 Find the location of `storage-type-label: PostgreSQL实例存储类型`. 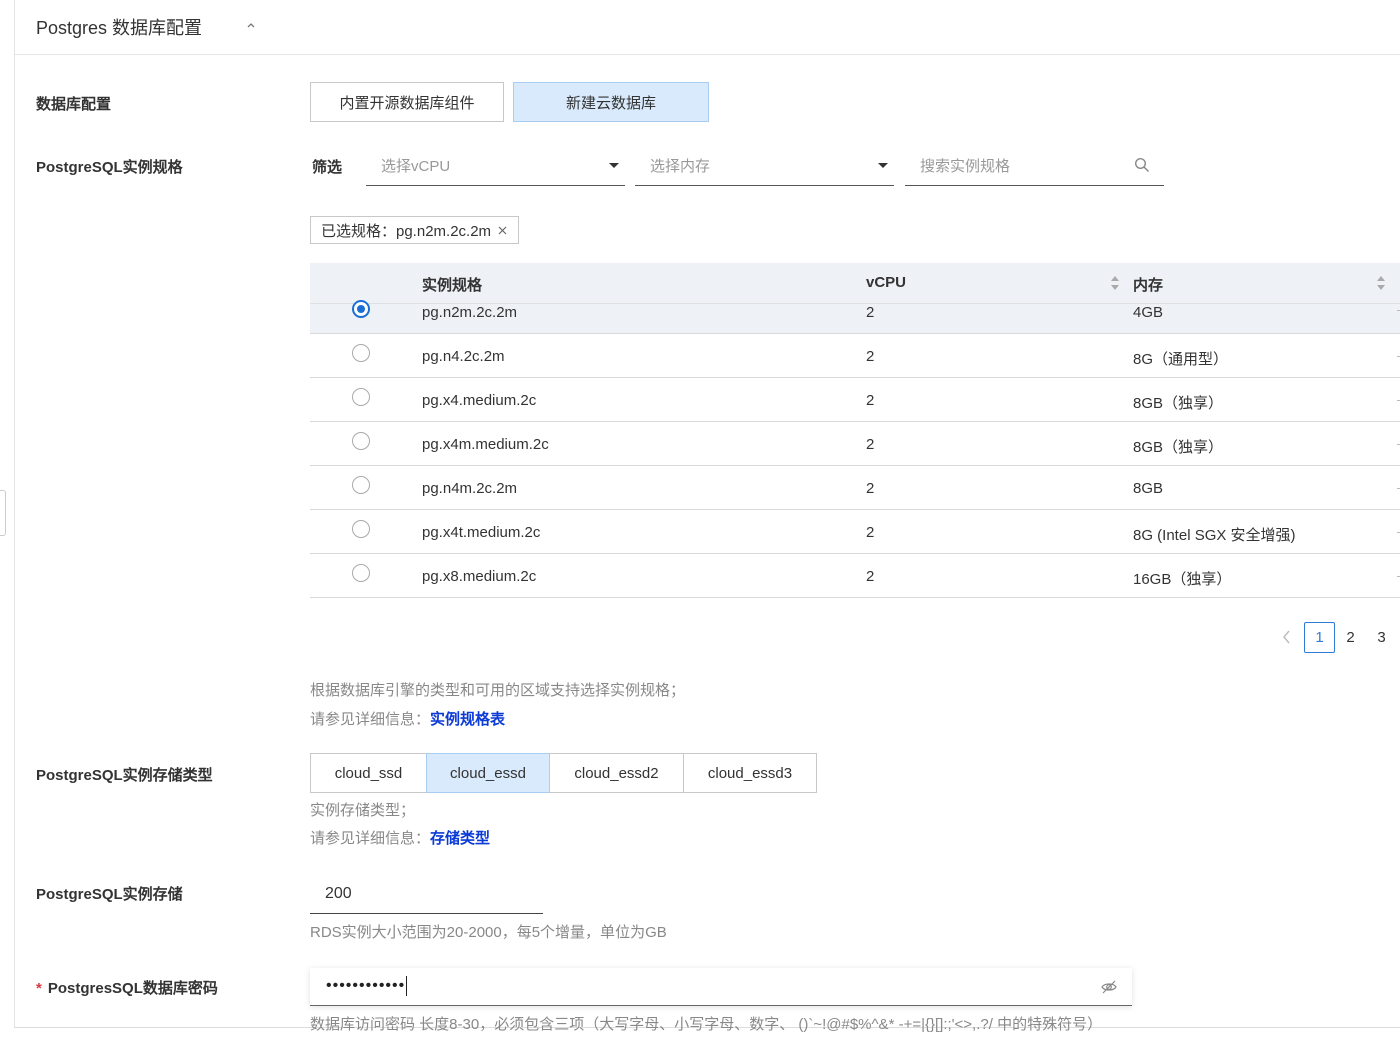

storage-type-label: PostgreSQL实例存储类型 is located at coordinates (124, 775).